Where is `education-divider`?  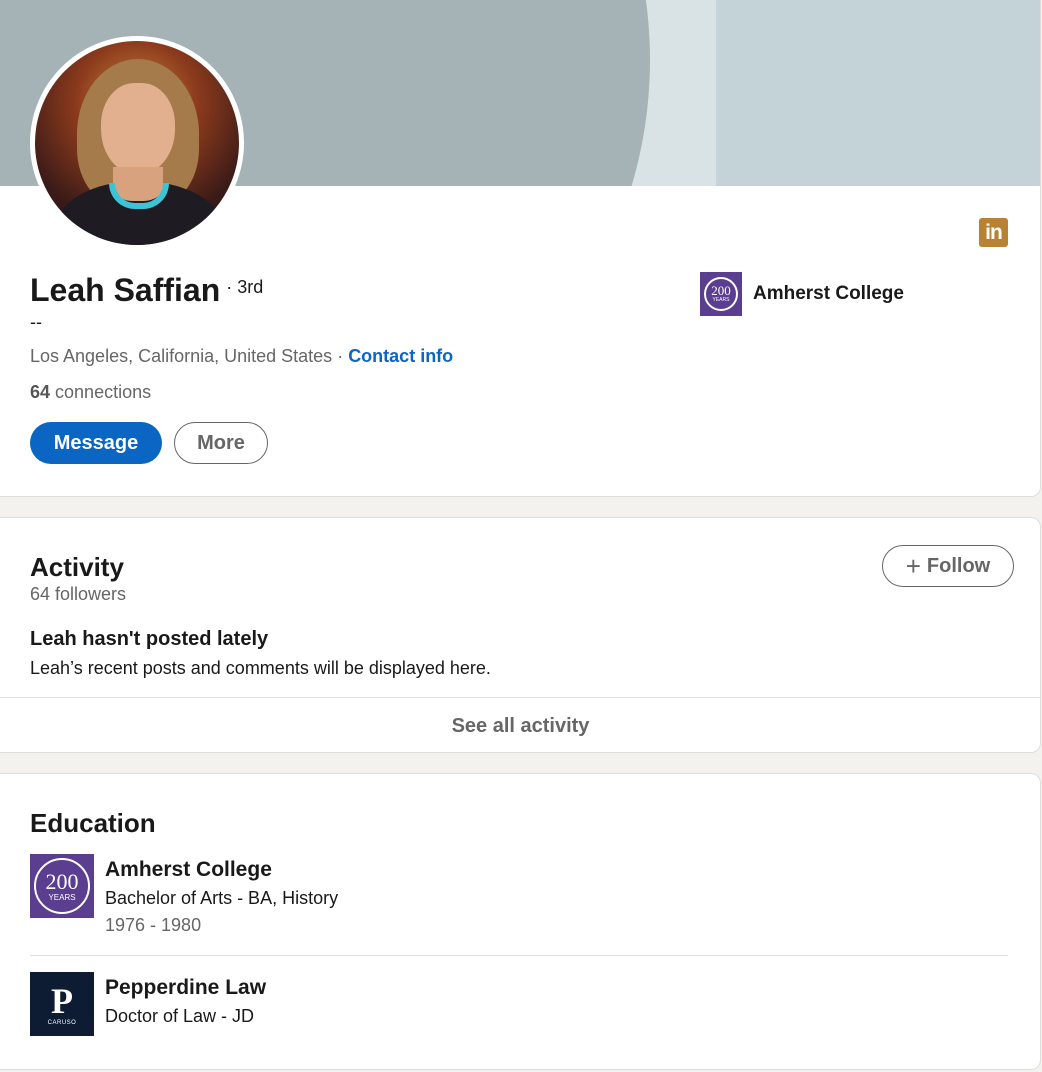
education-divider is located at coordinates (519, 955).